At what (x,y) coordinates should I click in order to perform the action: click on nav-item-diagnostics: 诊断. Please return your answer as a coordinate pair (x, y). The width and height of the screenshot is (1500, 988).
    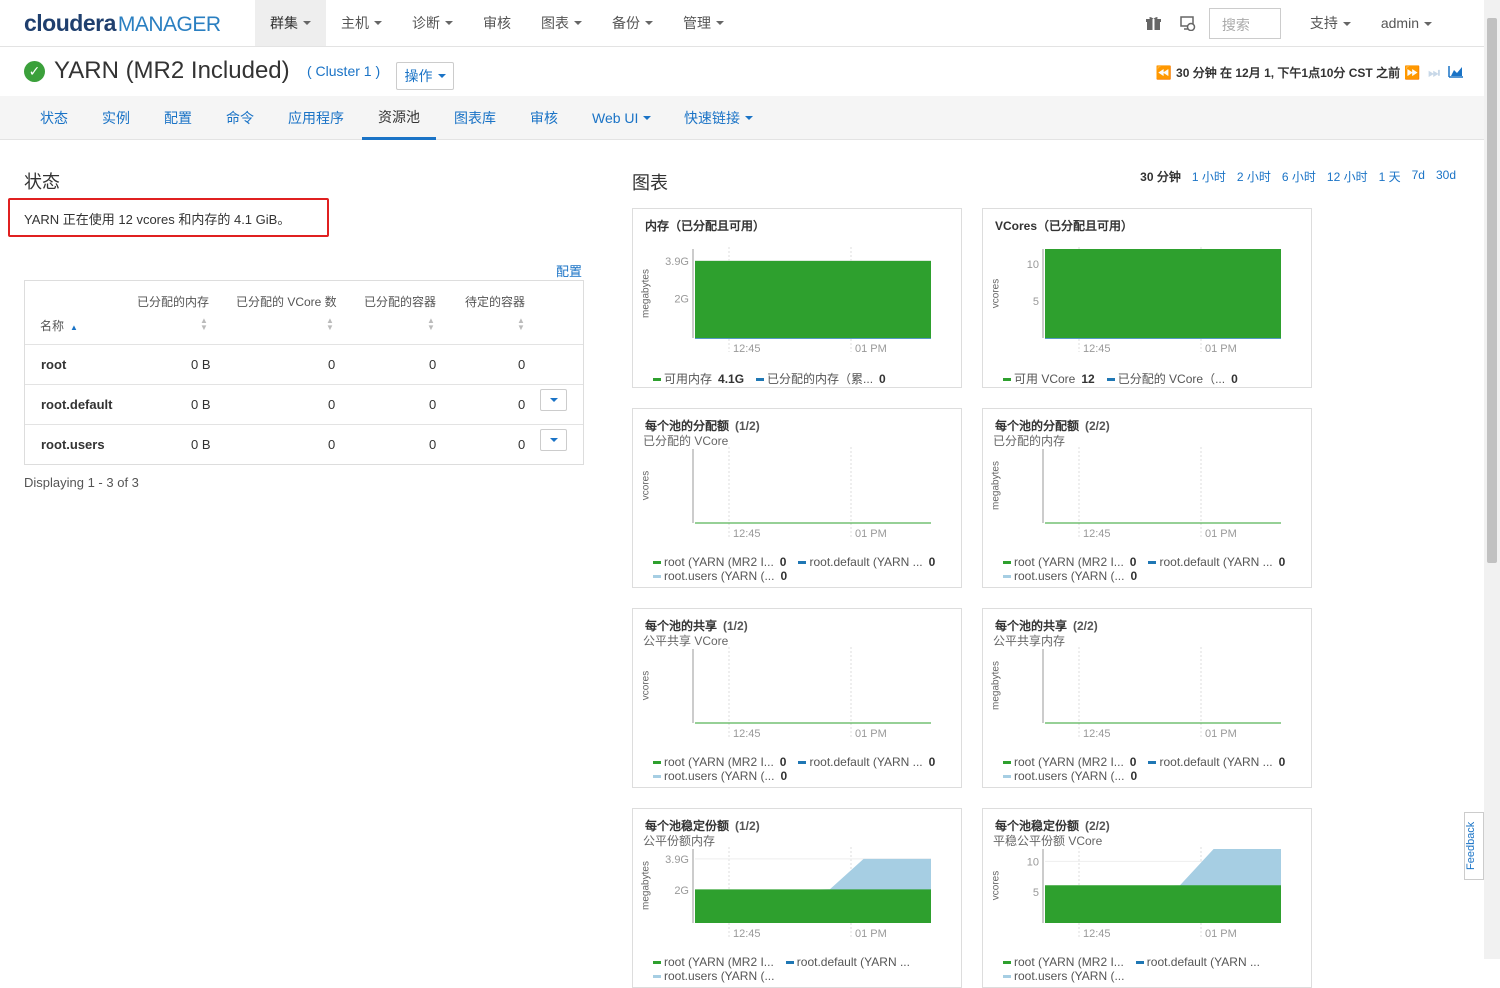
    Looking at the image, I should click on (432, 23).